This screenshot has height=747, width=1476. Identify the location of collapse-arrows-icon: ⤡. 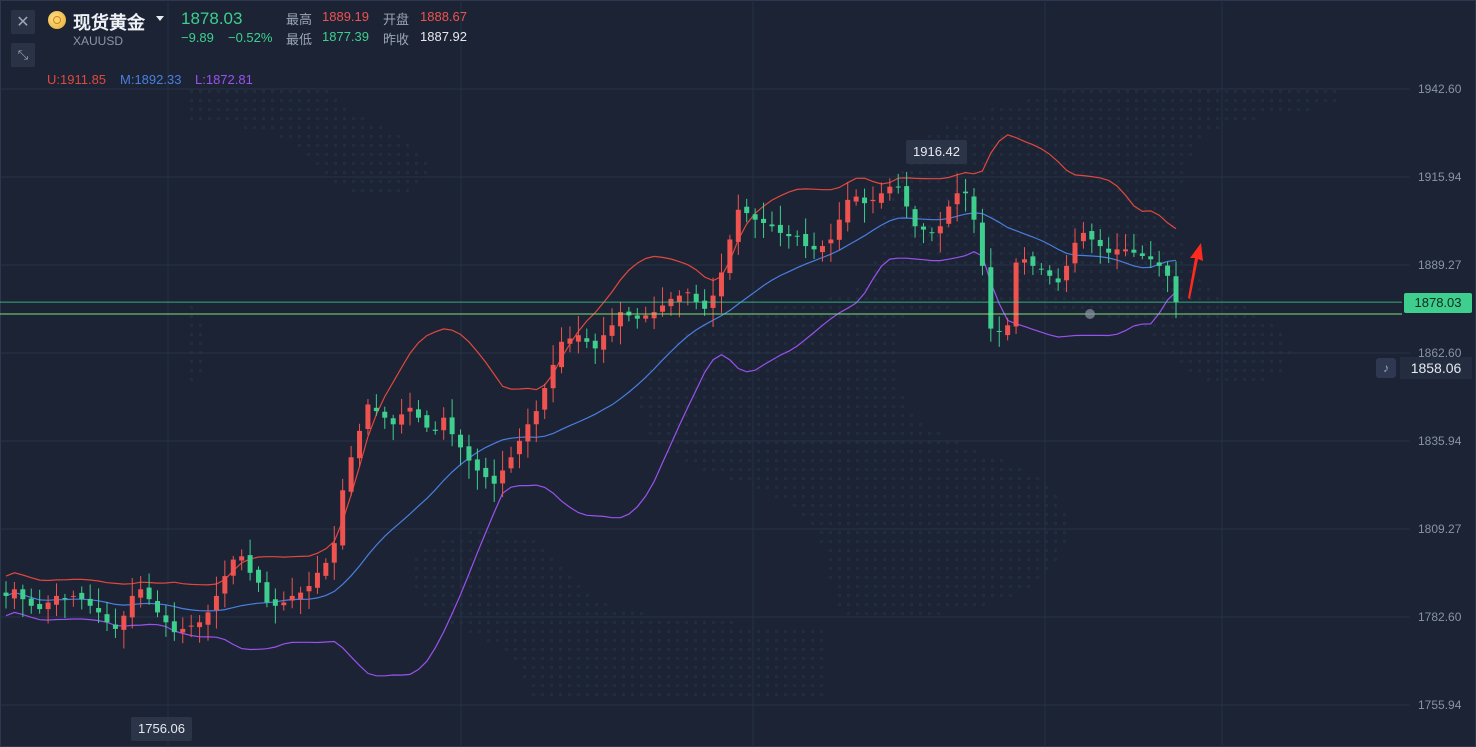
(23, 55).